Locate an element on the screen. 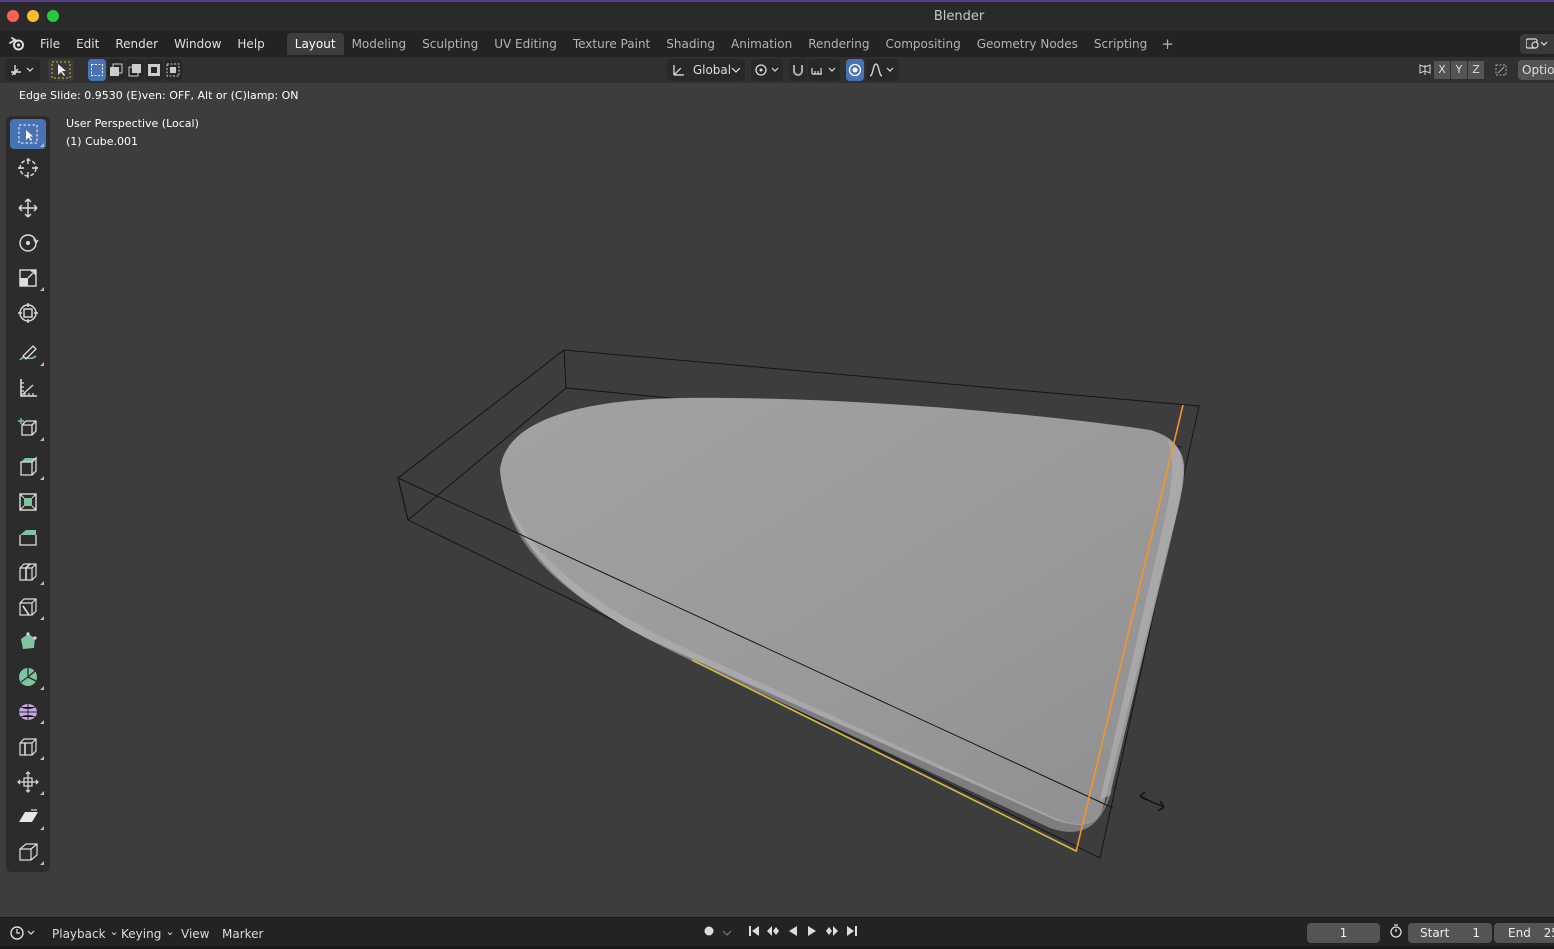 The height and width of the screenshot is (949, 1554). chevron-down-icon is located at coordinates (727, 933).